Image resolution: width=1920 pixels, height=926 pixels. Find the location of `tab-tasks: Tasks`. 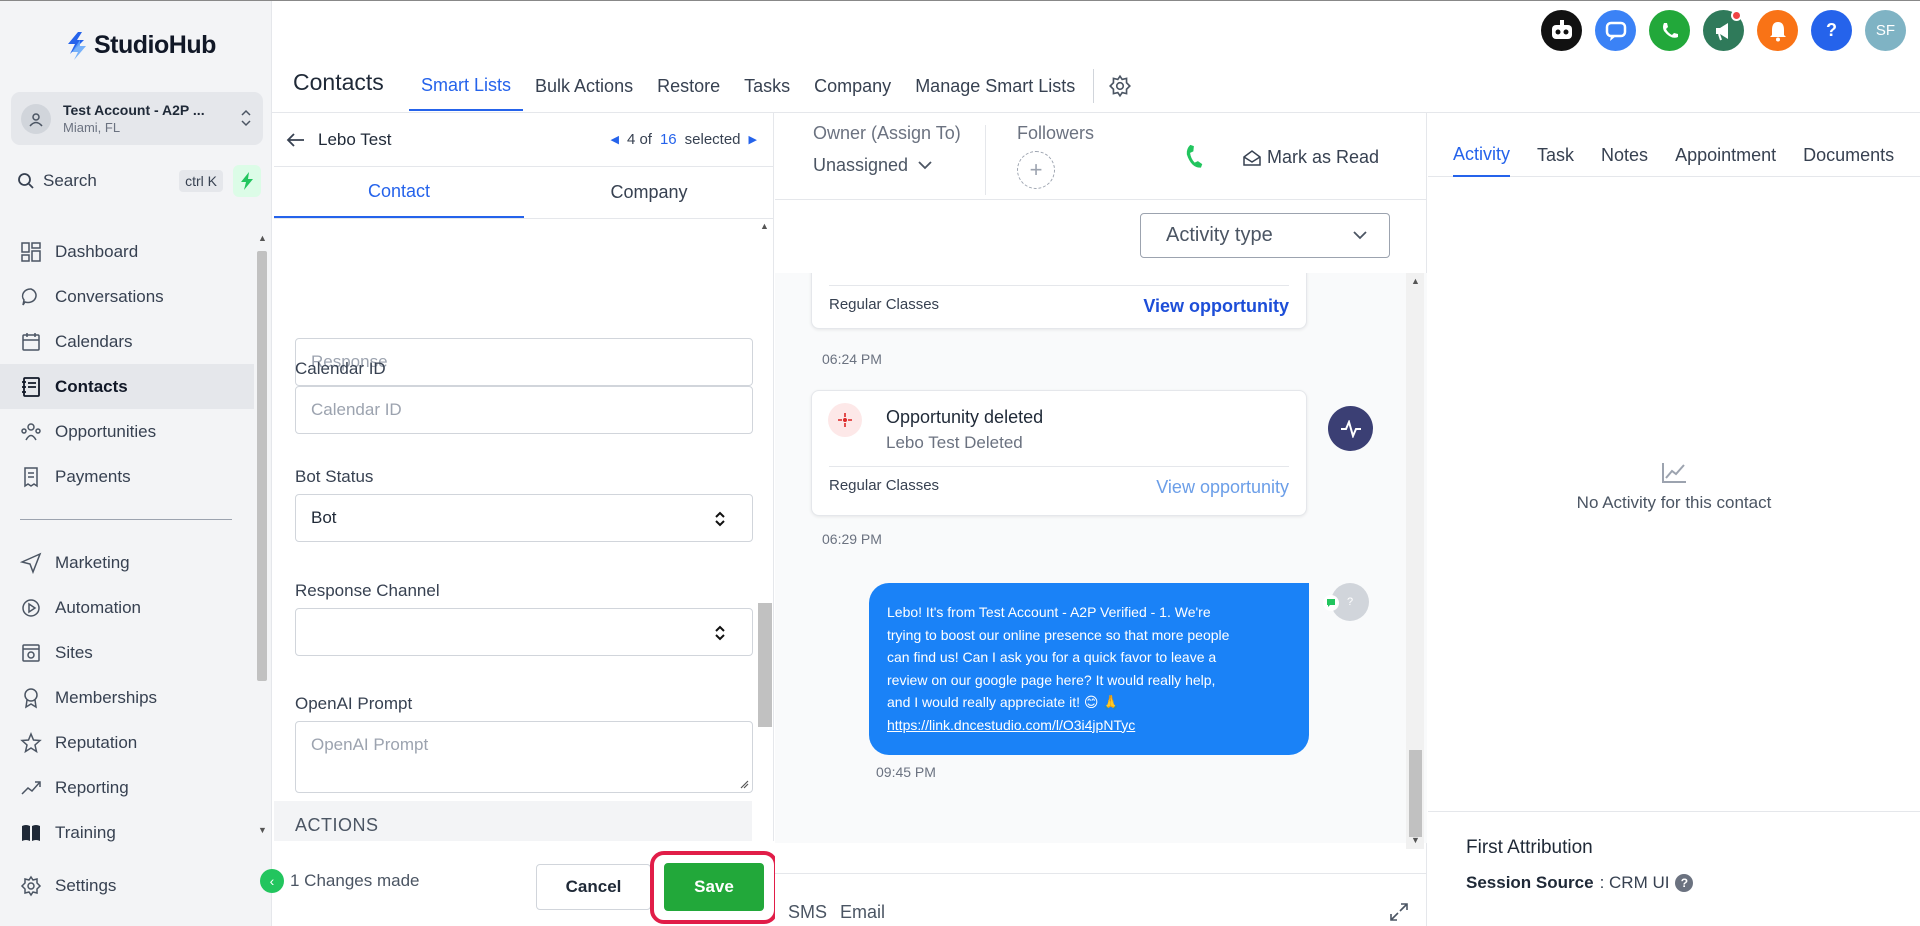

tab-tasks: Tasks is located at coordinates (767, 86).